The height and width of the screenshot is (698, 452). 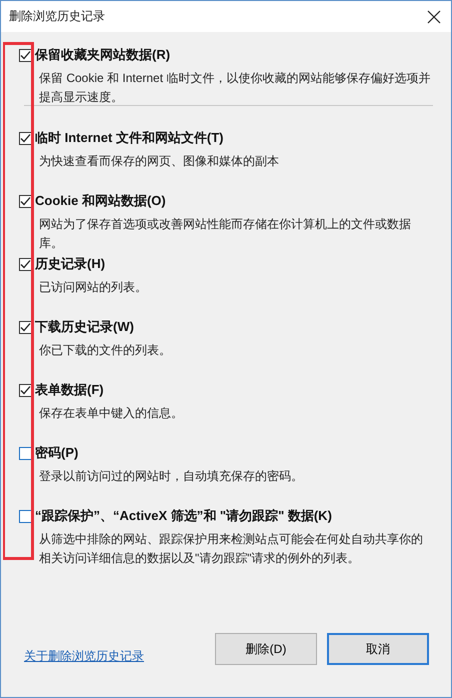 What do you see at coordinates (57, 16) in the screenshot?
I see `window-title: 删除浏览历史记录` at bounding box center [57, 16].